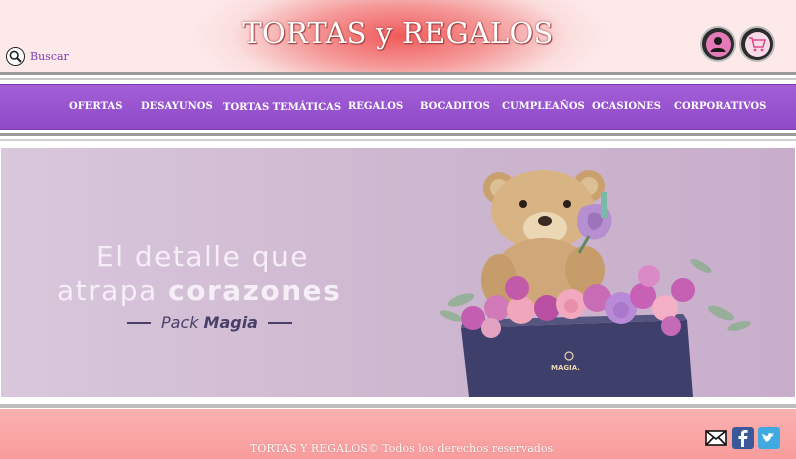 This screenshot has width=796, height=459. I want to click on pack-dash-right, so click(279, 322).